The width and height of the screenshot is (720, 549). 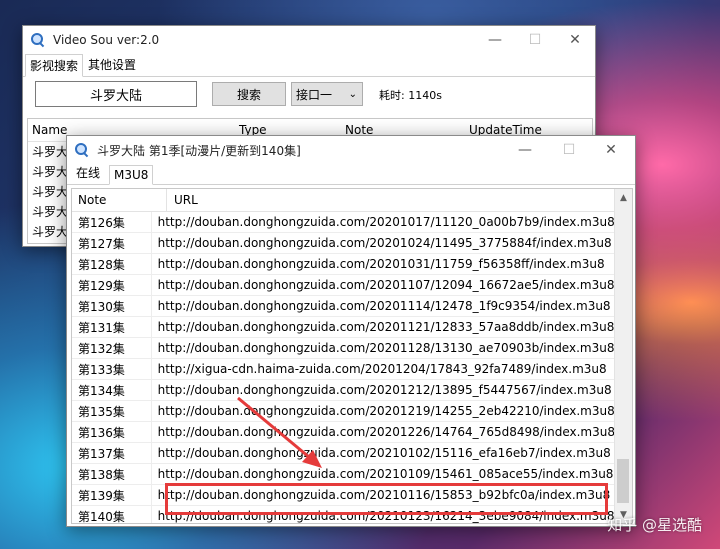 I want to click on elapsed-label: 耗时: 1140s, so click(x=410, y=95).